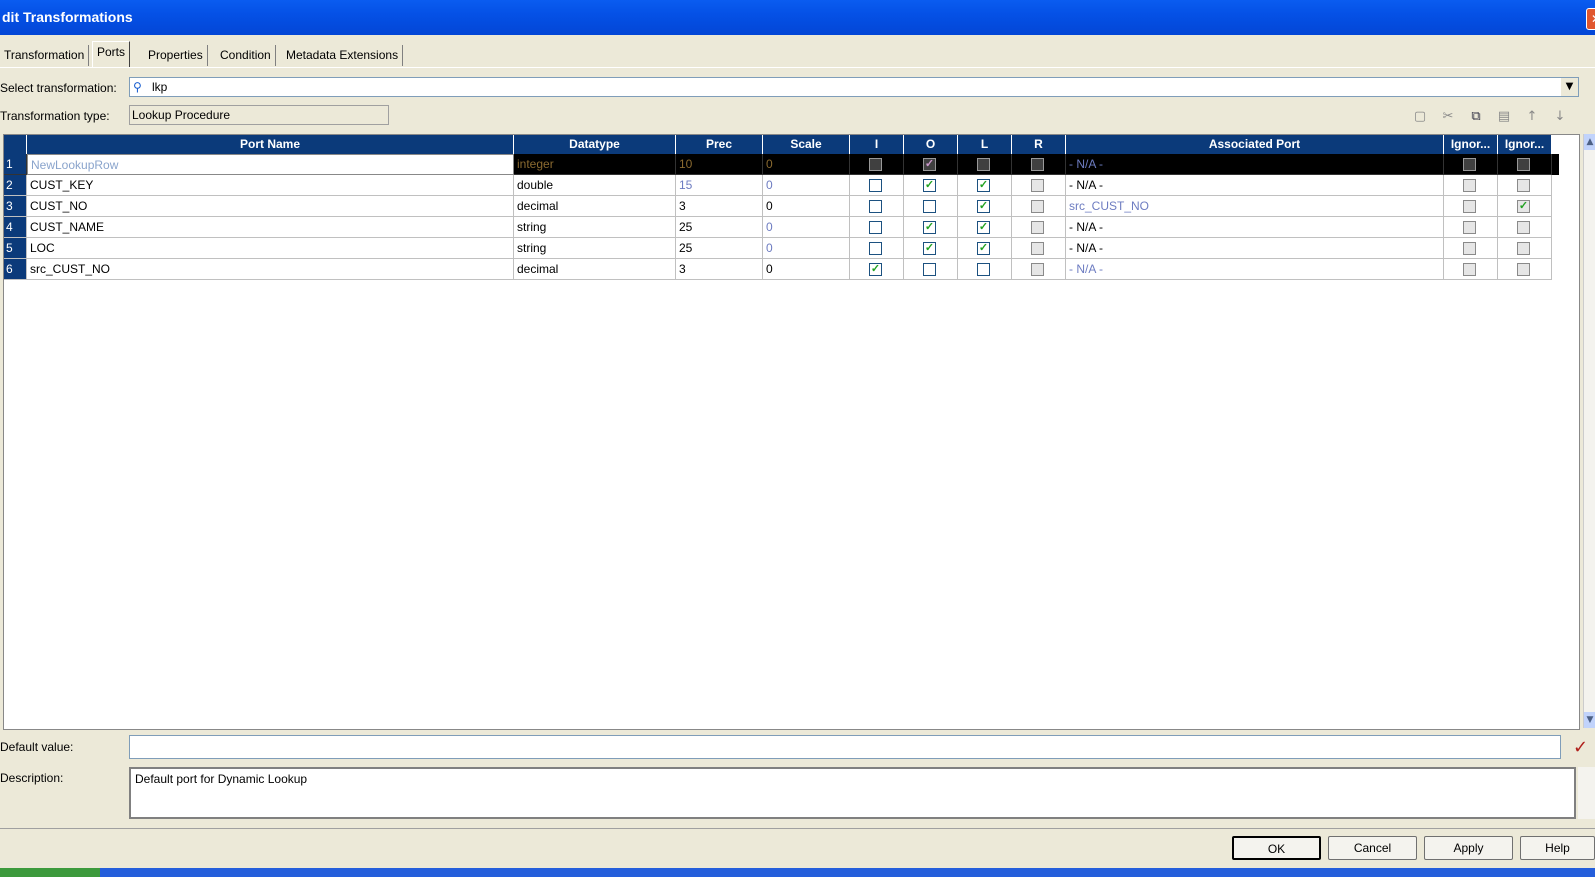  Describe the element at coordinates (1586, 793) in the screenshot. I see `description-scrollbar` at that location.